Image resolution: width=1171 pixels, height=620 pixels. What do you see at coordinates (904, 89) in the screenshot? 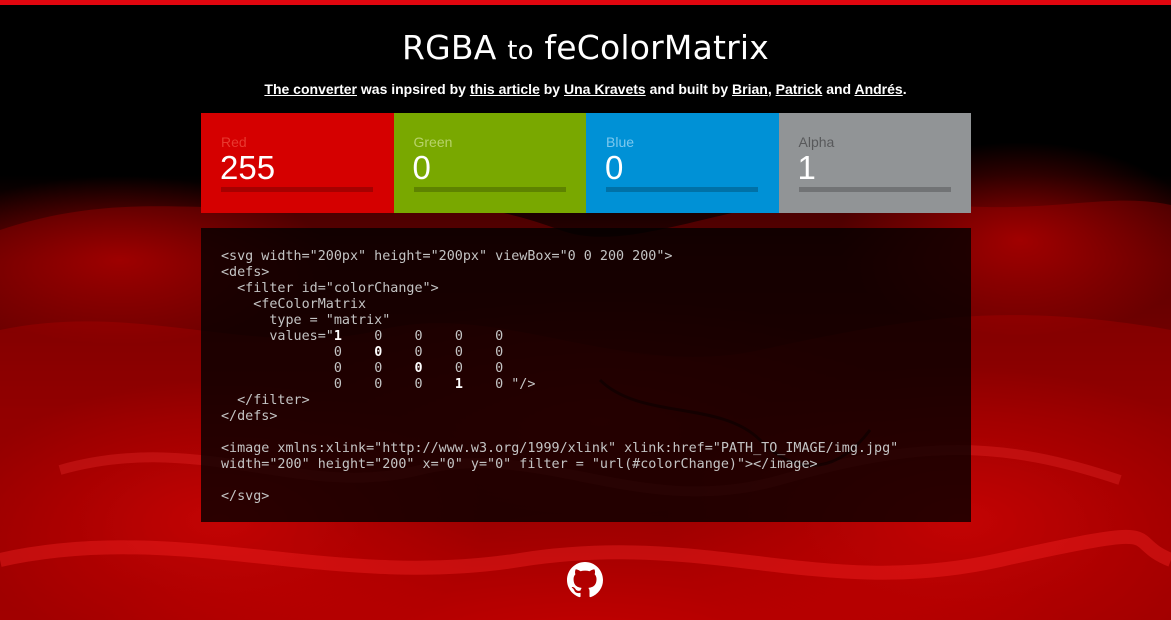
I see `credits-period: .` at bounding box center [904, 89].